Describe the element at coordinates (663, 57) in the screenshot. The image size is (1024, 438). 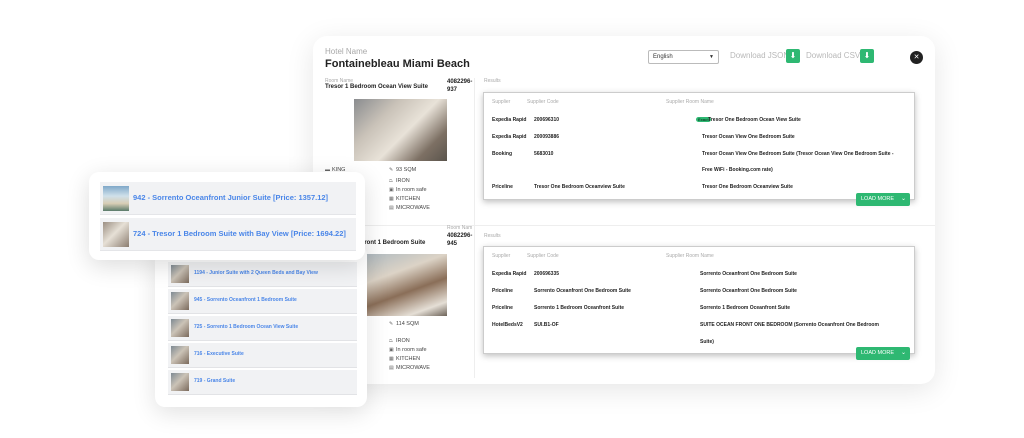
I see `language-value: English` at that location.